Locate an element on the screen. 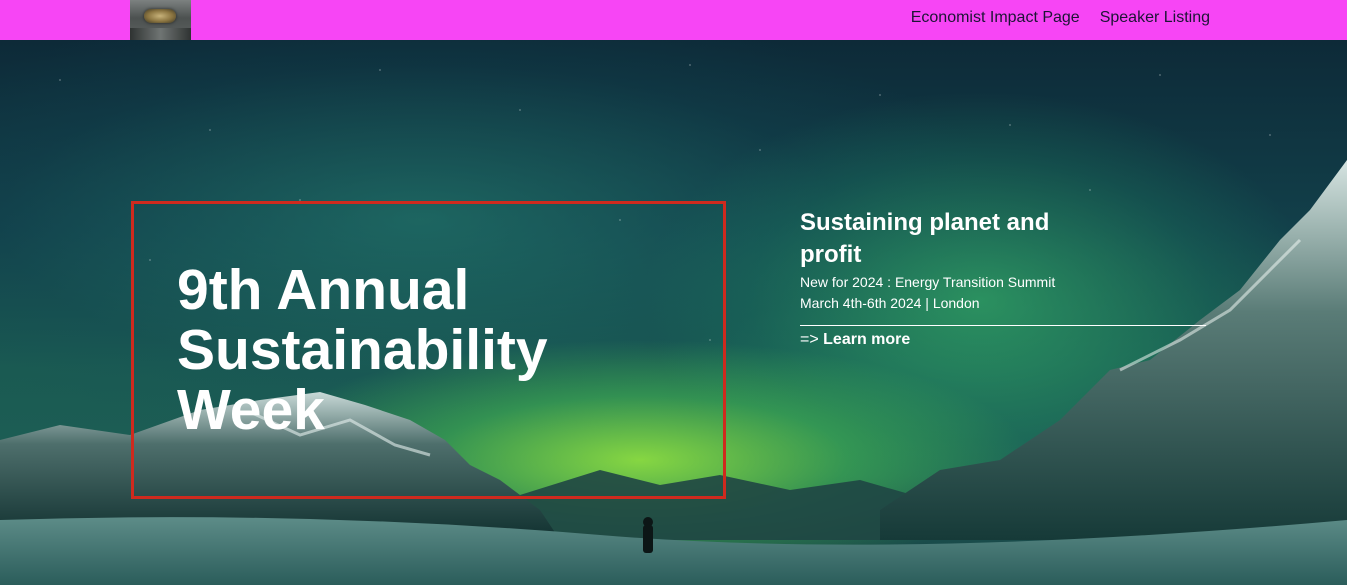  event-tagline: Sustaining planet and profit is located at coordinates (925, 238).